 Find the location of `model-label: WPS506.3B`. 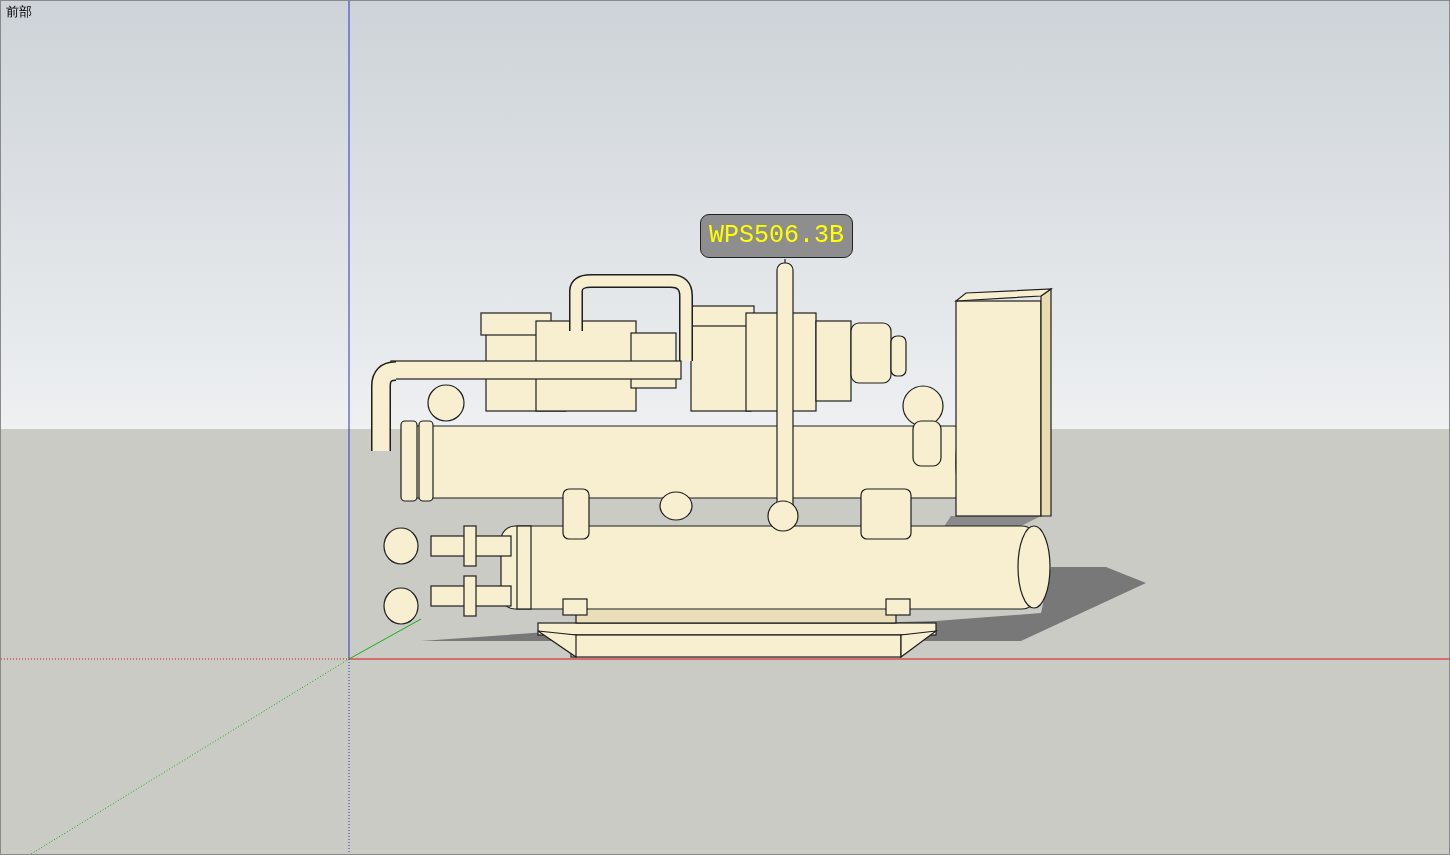

model-label: WPS506.3B is located at coordinates (777, 236).